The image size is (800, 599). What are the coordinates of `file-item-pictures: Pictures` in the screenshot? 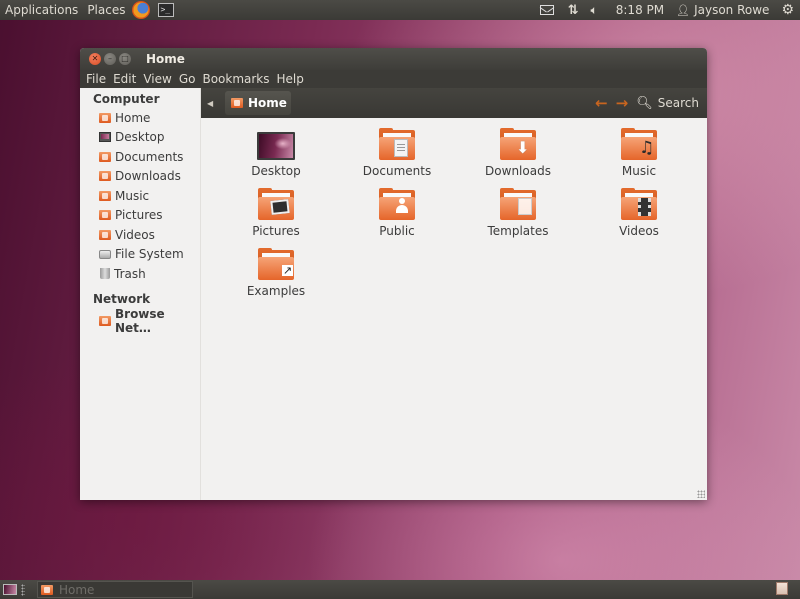 It's located at (276, 219).